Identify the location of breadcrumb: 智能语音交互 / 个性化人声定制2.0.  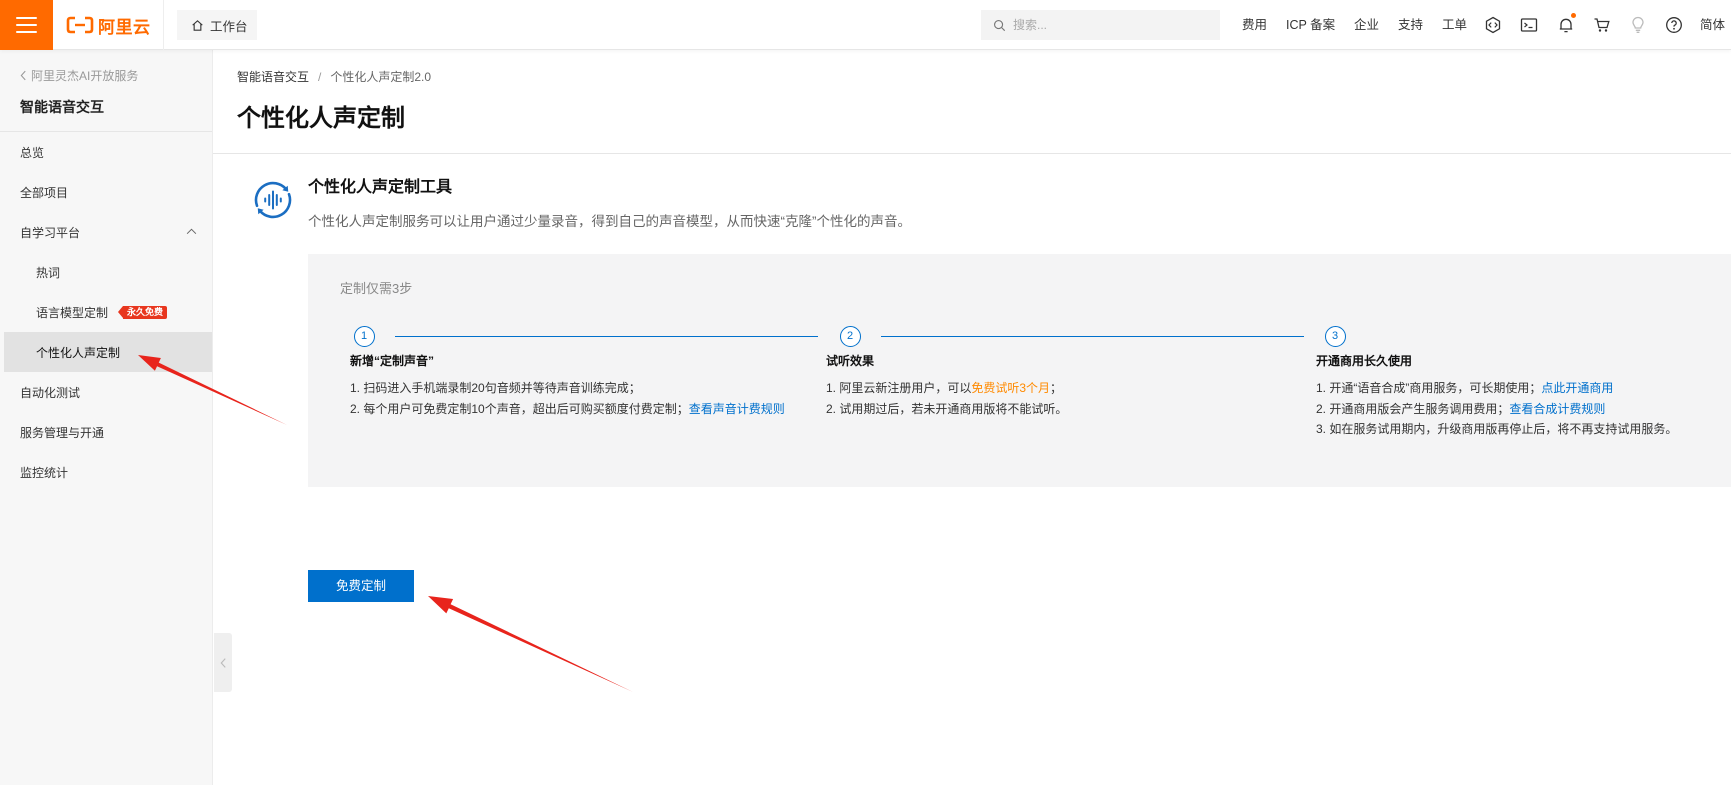
(334, 77).